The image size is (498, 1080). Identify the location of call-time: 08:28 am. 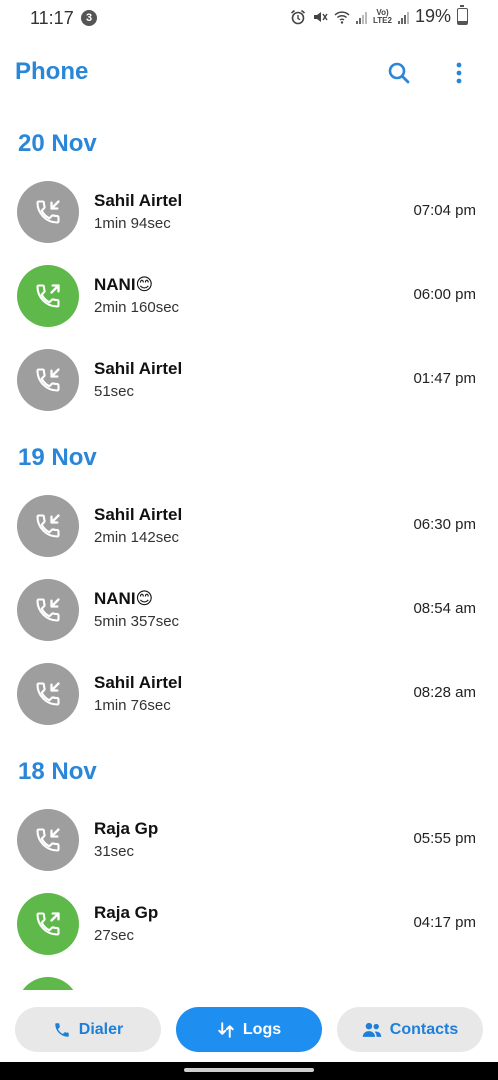
(444, 692).